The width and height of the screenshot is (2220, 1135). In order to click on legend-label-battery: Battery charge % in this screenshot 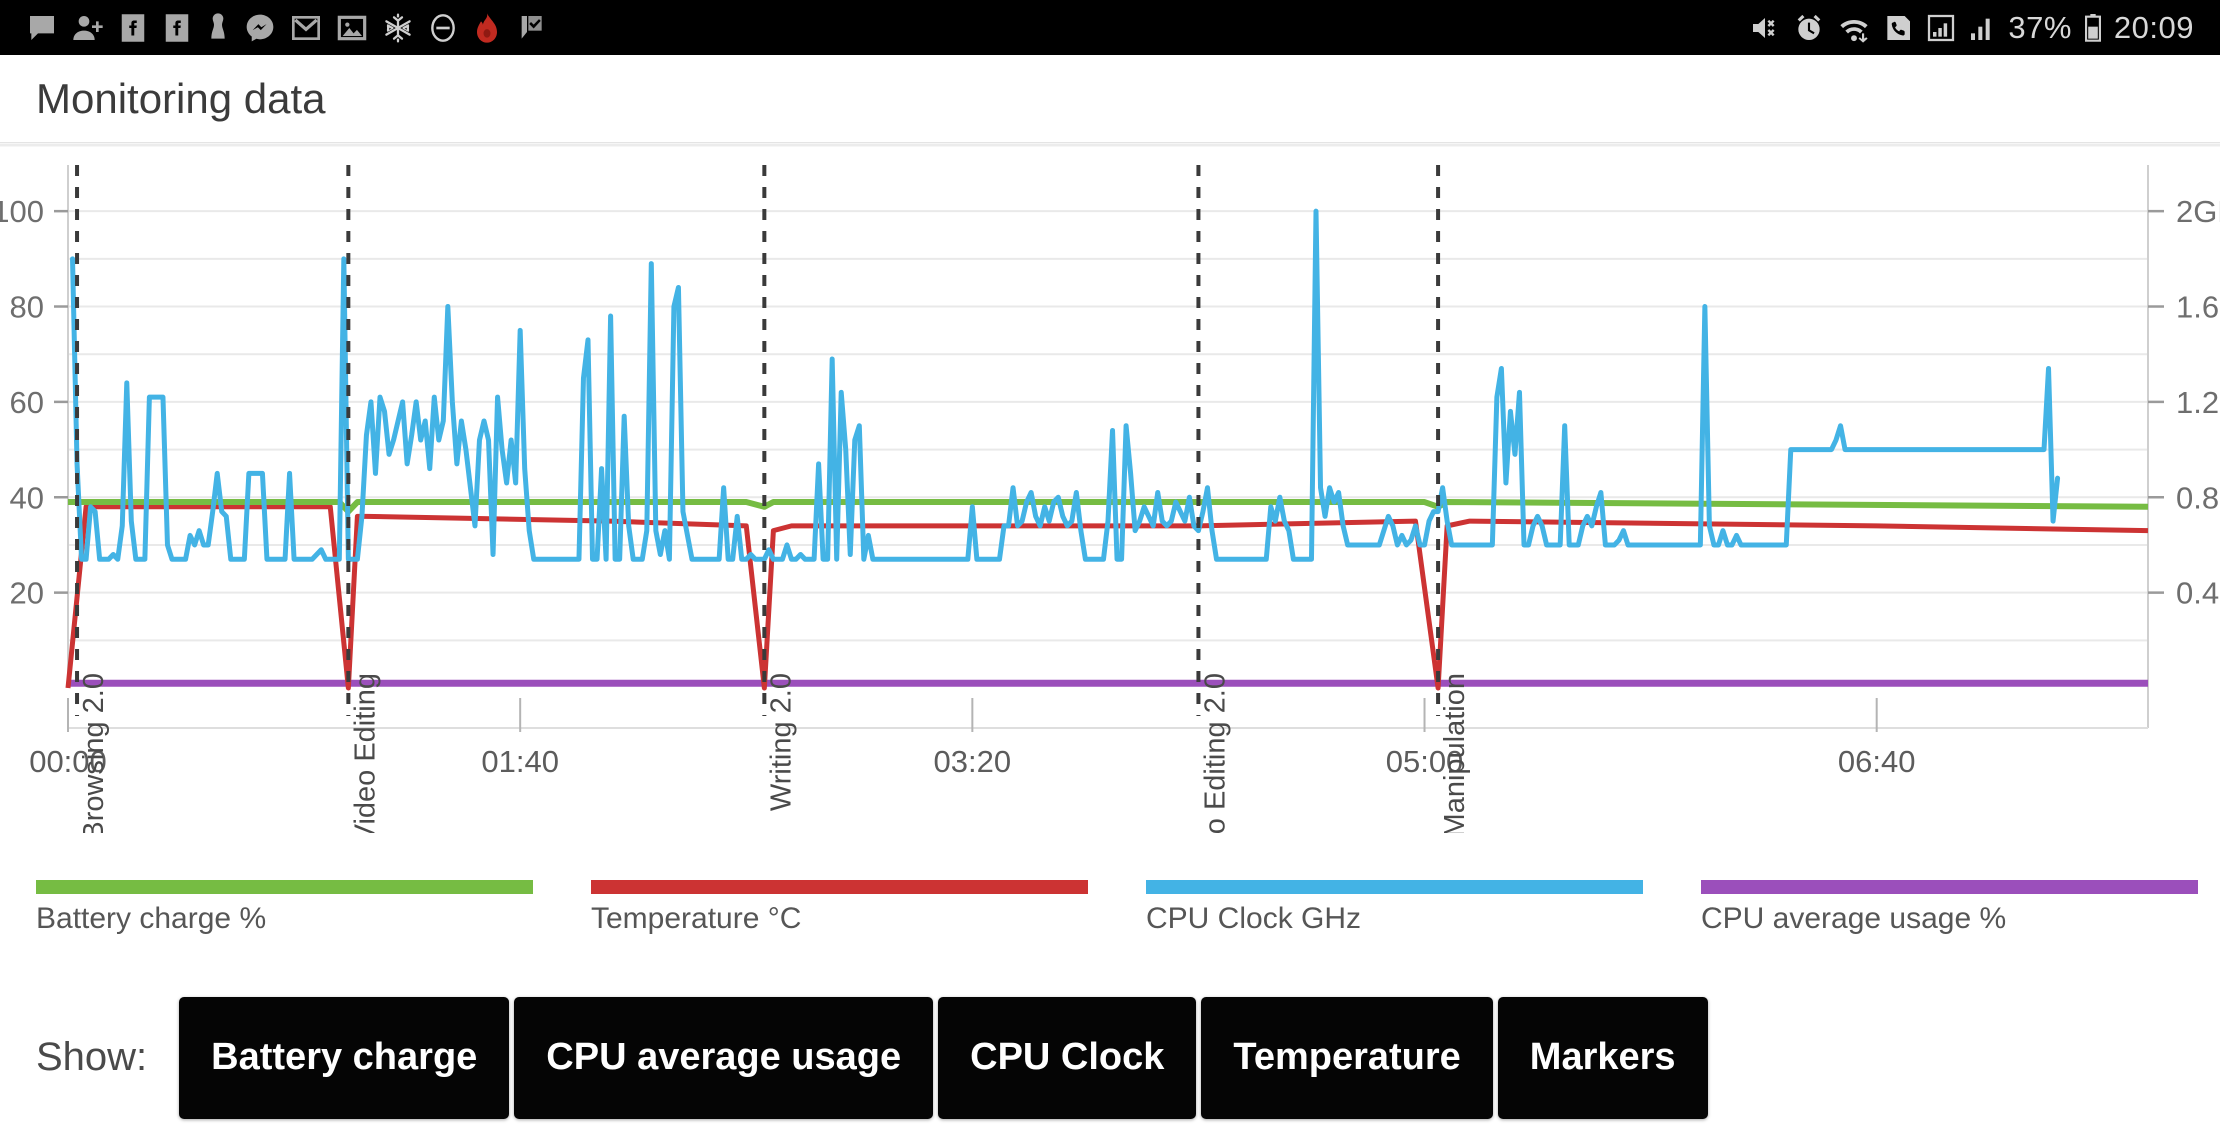, I will do `click(151, 918)`.